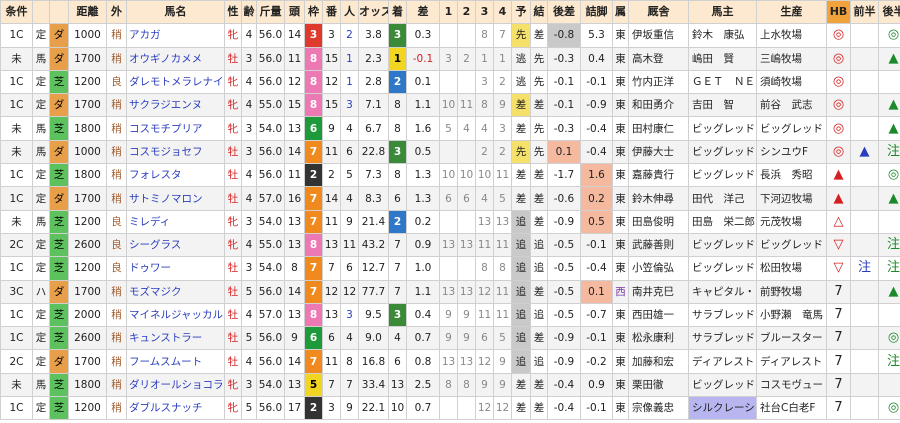  I want to click on header-zoku: 属, so click(620, 12).